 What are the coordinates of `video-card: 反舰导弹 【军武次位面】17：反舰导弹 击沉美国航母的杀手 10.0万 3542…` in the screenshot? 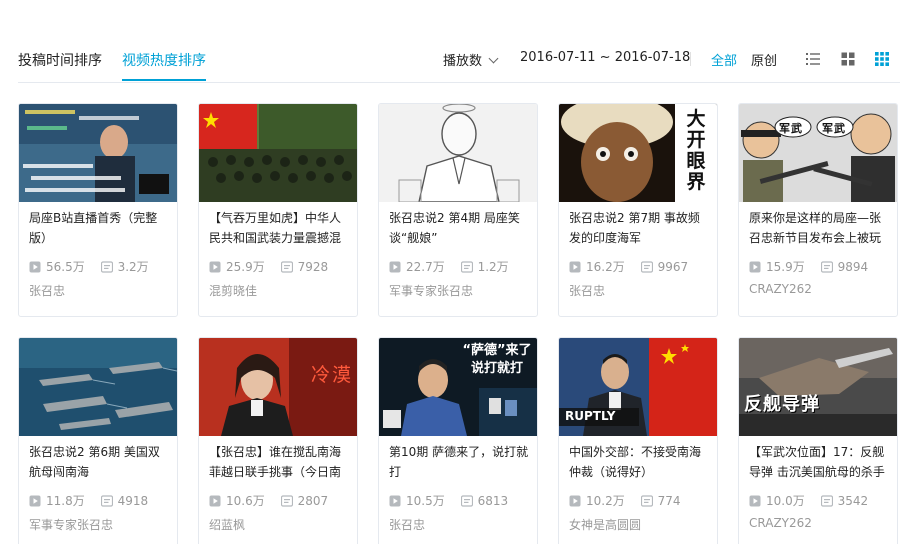 It's located at (818, 440).